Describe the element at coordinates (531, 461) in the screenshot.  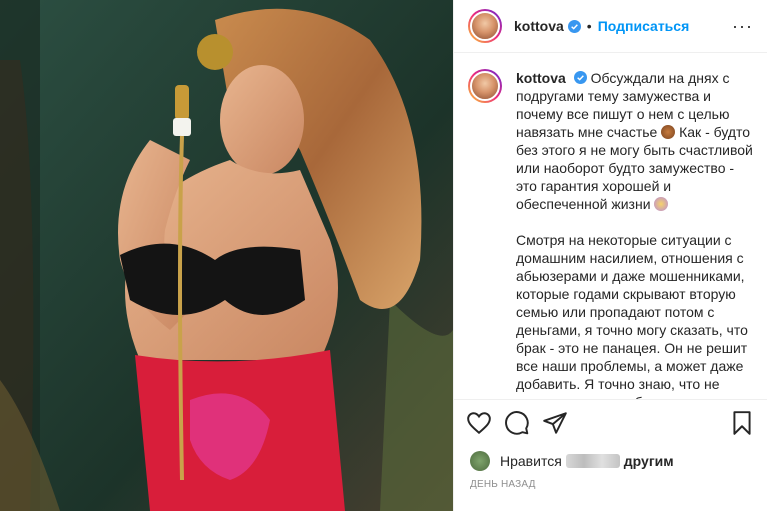
I see `likes-prefix: Нравится` at that location.